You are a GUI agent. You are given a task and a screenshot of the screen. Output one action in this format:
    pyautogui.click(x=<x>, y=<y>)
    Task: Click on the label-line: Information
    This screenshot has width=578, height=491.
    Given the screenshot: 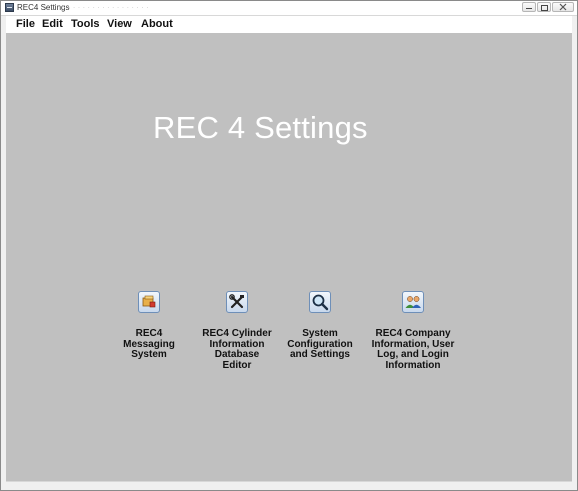 What is the action you would take?
    pyautogui.click(x=413, y=365)
    